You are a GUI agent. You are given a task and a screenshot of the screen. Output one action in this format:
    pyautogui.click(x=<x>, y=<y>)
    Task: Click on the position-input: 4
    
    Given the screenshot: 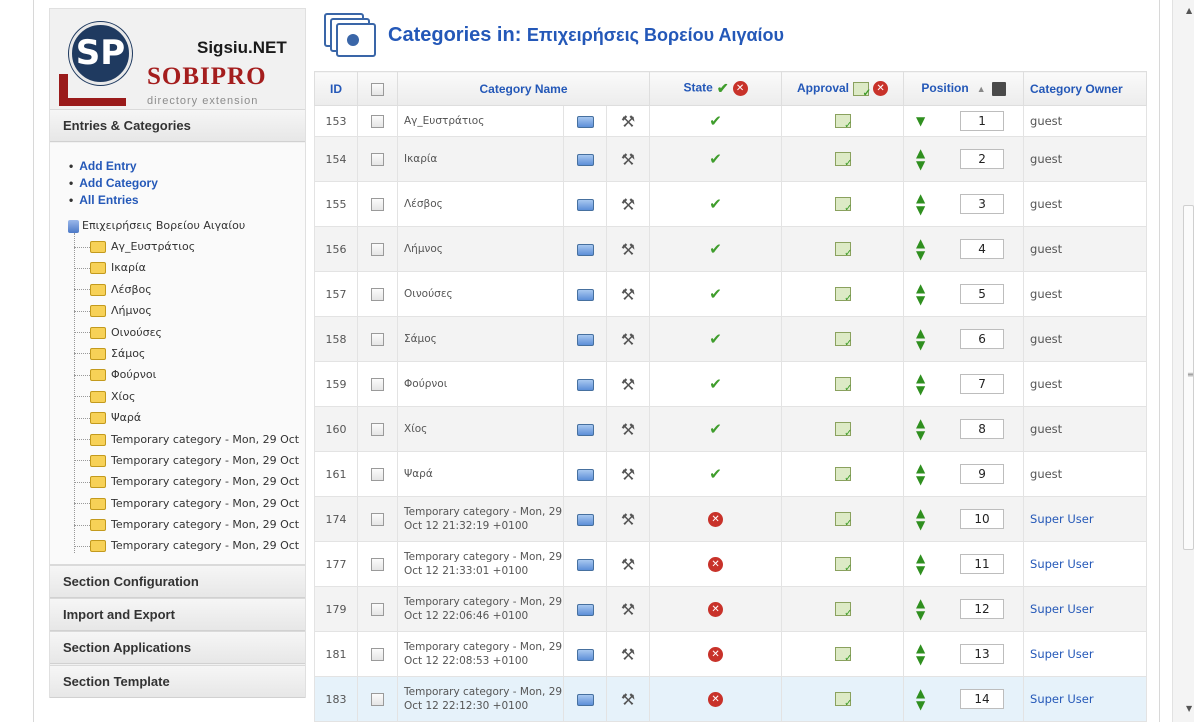 What is the action you would take?
    pyautogui.click(x=982, y=249)
    